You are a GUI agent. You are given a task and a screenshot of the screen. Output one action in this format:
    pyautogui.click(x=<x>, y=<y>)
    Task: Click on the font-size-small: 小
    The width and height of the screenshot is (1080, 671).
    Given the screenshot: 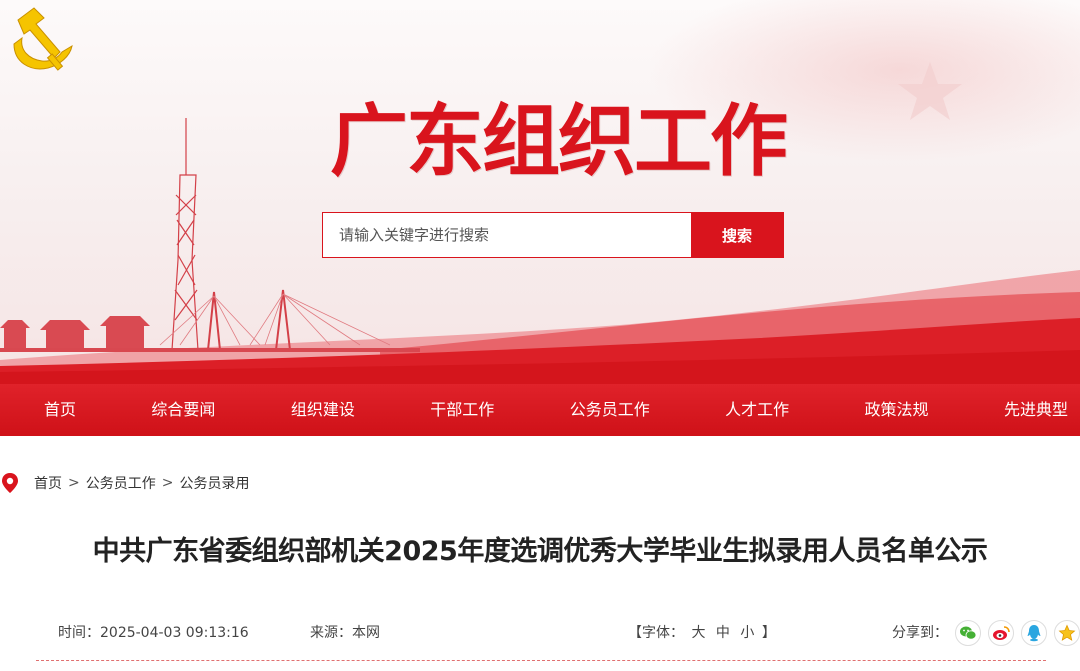 What is the action you would take?
    pyautogui.click(x=747, y=633)
    